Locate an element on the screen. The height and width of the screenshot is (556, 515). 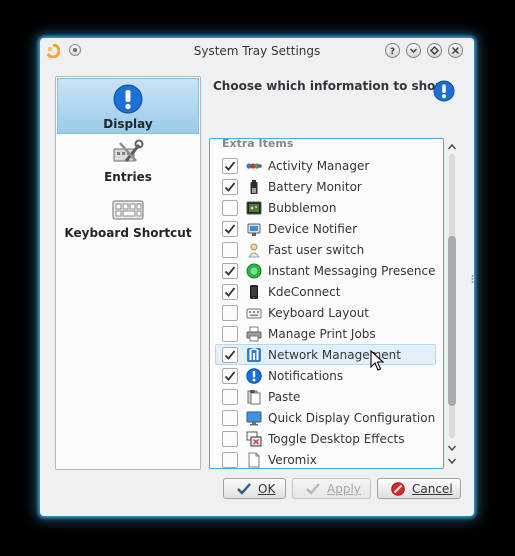
page-header: Choose which information to show is located at coordinates (330, 86).